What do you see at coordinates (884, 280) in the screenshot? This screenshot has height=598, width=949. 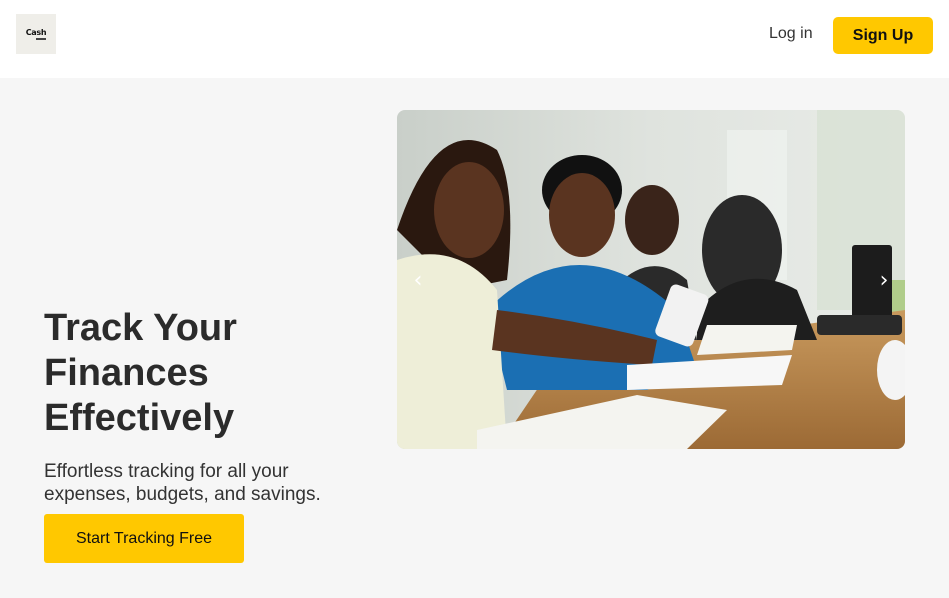 I see `chevron-right-icon: ›` at bounding box center [884, 280].